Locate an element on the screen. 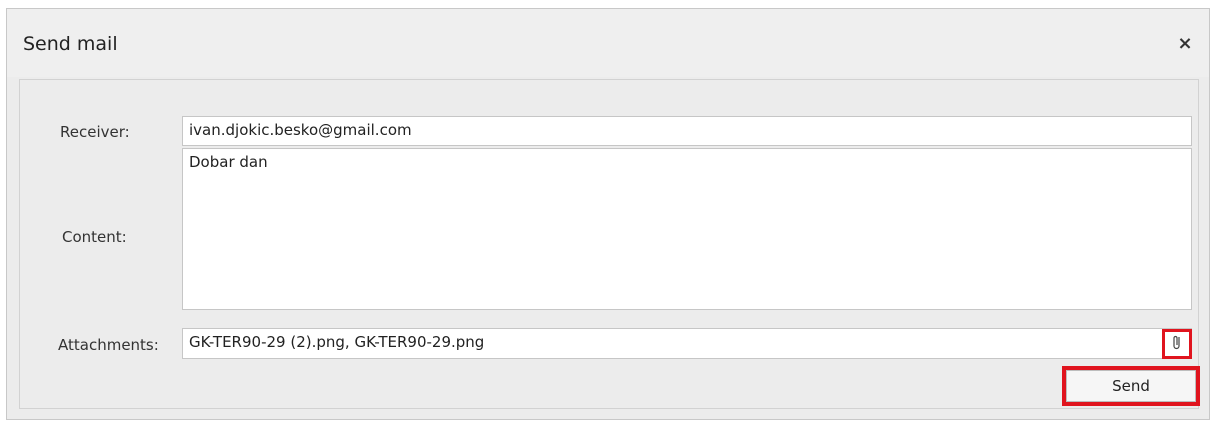 This screenshot has height=426, width=1217. dialog-title: Send mail is located at coordinates (70, 44).